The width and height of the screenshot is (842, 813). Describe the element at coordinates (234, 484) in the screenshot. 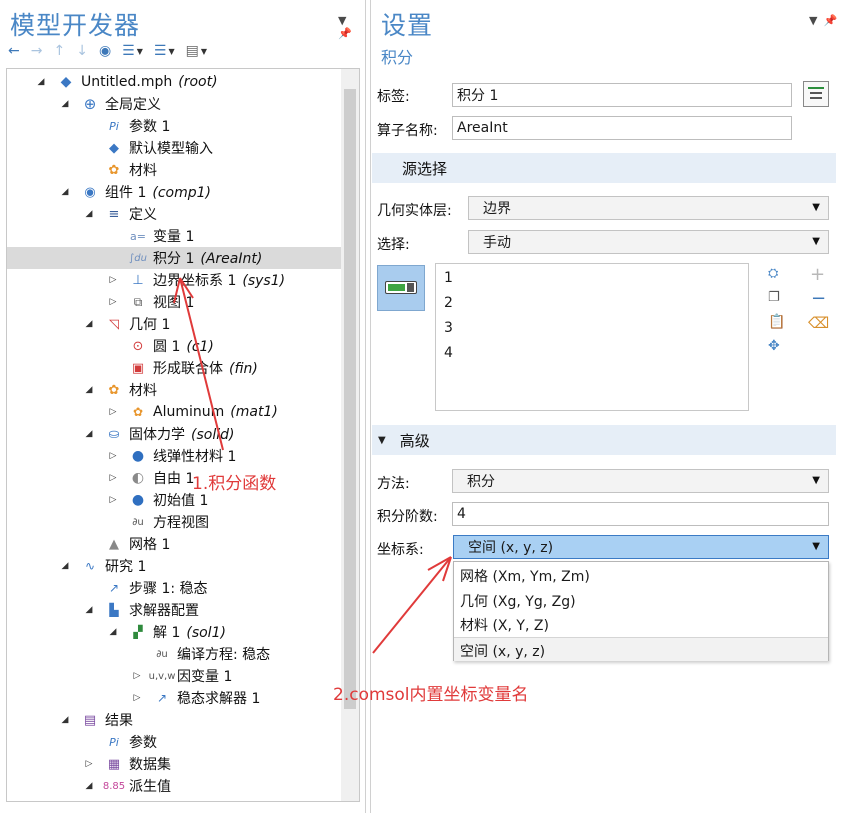

I see `annotation-integration-function: 1.积分函数` at that location.